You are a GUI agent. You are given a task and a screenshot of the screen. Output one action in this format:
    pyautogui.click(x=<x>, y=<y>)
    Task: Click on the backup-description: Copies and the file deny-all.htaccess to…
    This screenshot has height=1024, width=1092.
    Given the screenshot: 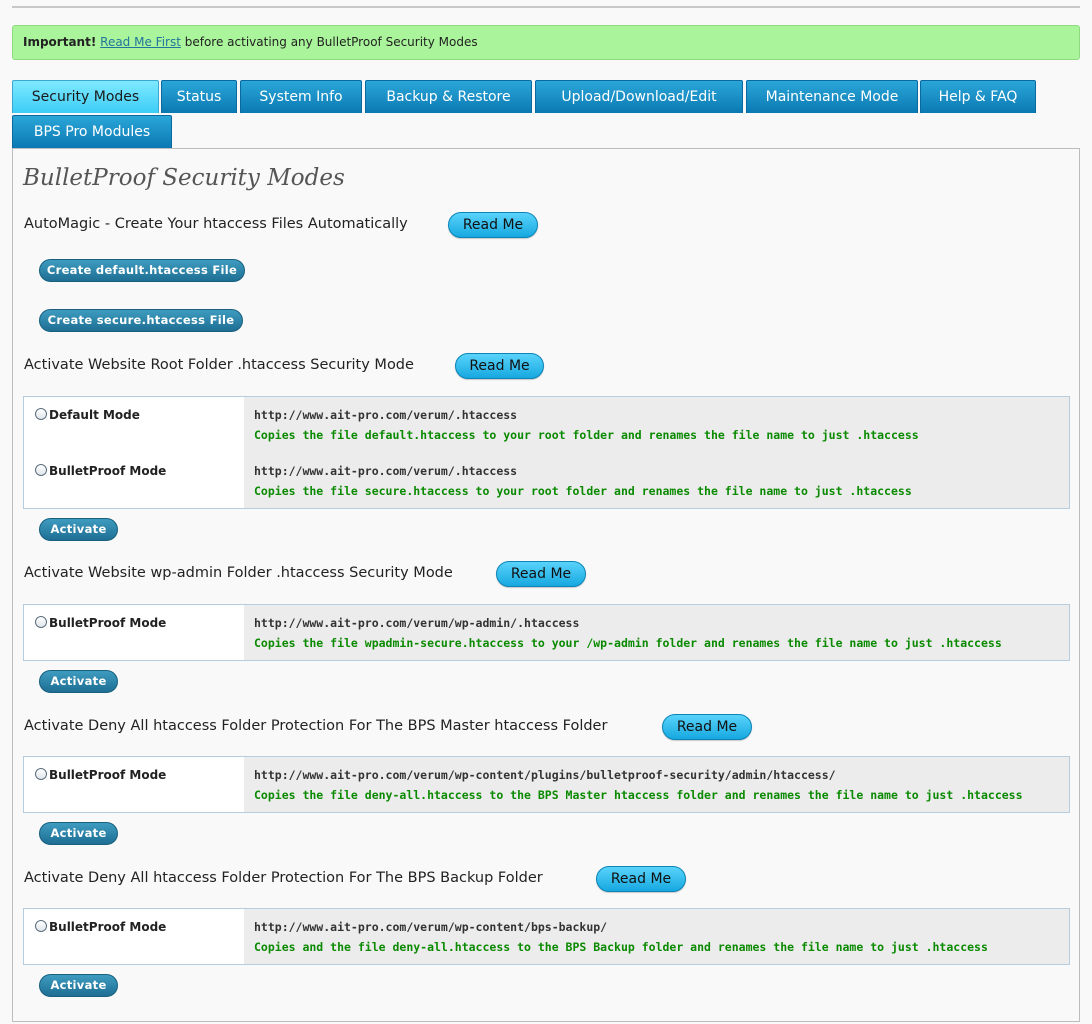 What is the action you would take?
    pyautogui.click(x=621, y=947)
    